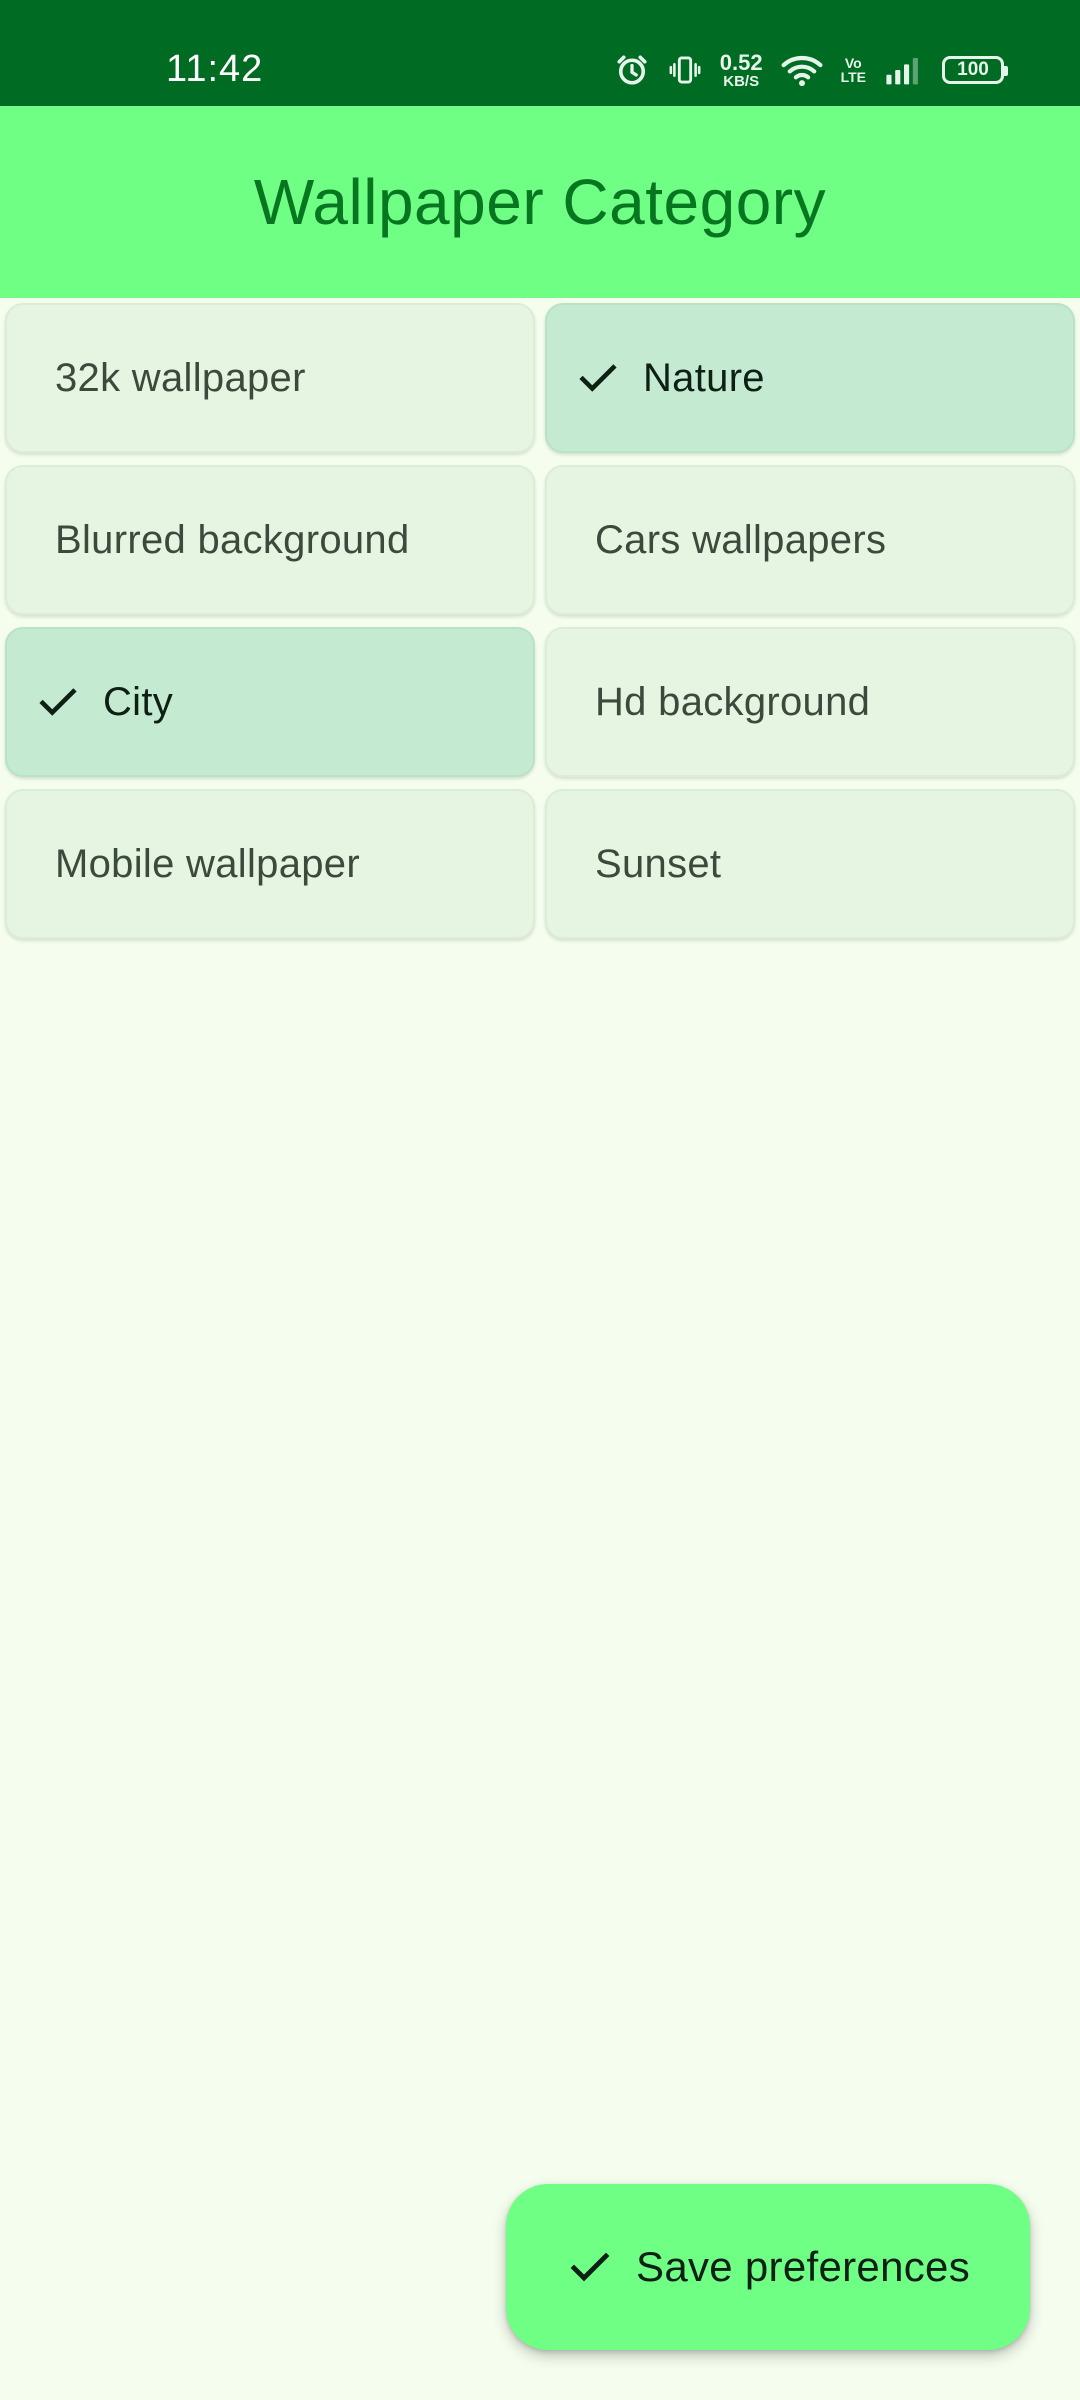 Image resolution: width=1080 pixels, height=2400 pixels. I want to click on category-chip-cars-wallpapers: Cars wallpapers, so click(810, 540).